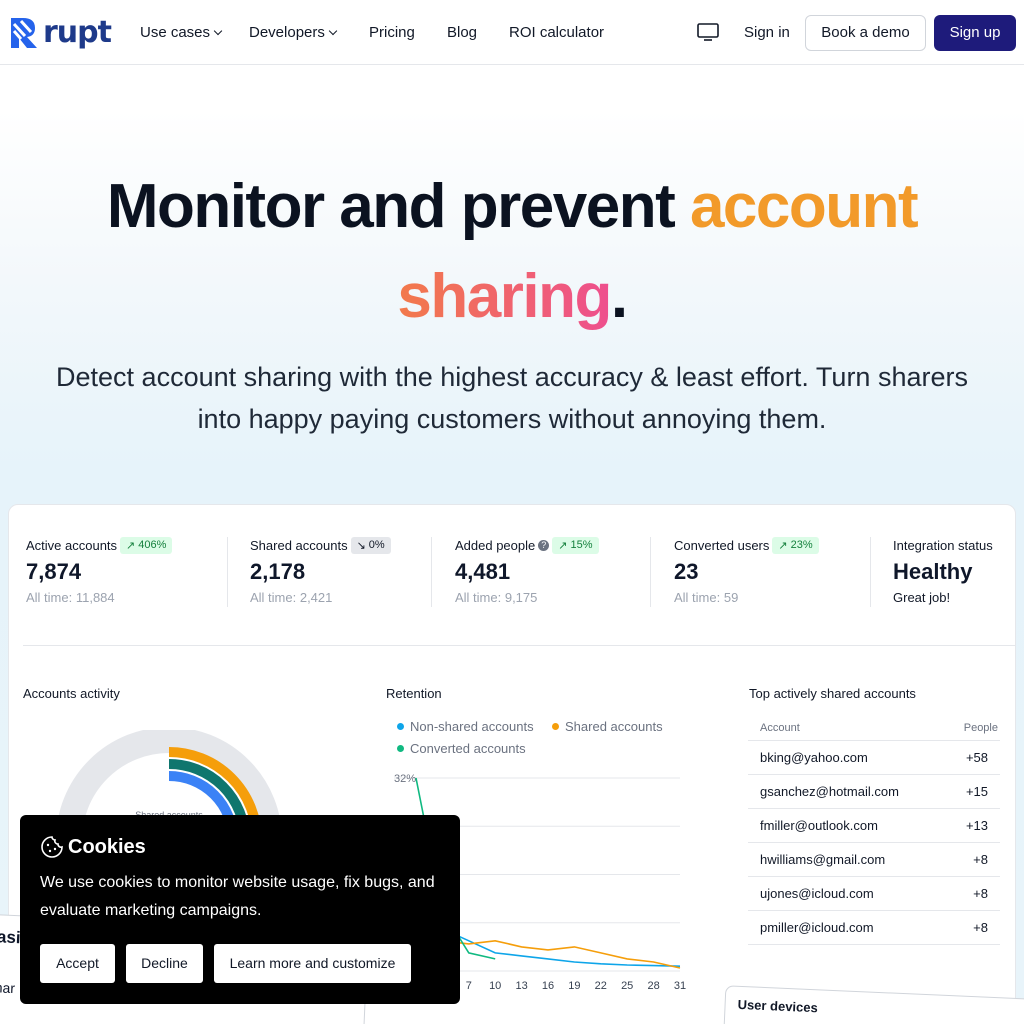 Image resolution: width=1024 pixels, height=1024 pixels. I want to click on table-row: ujones@icloud.com +8, so click(874, 894).